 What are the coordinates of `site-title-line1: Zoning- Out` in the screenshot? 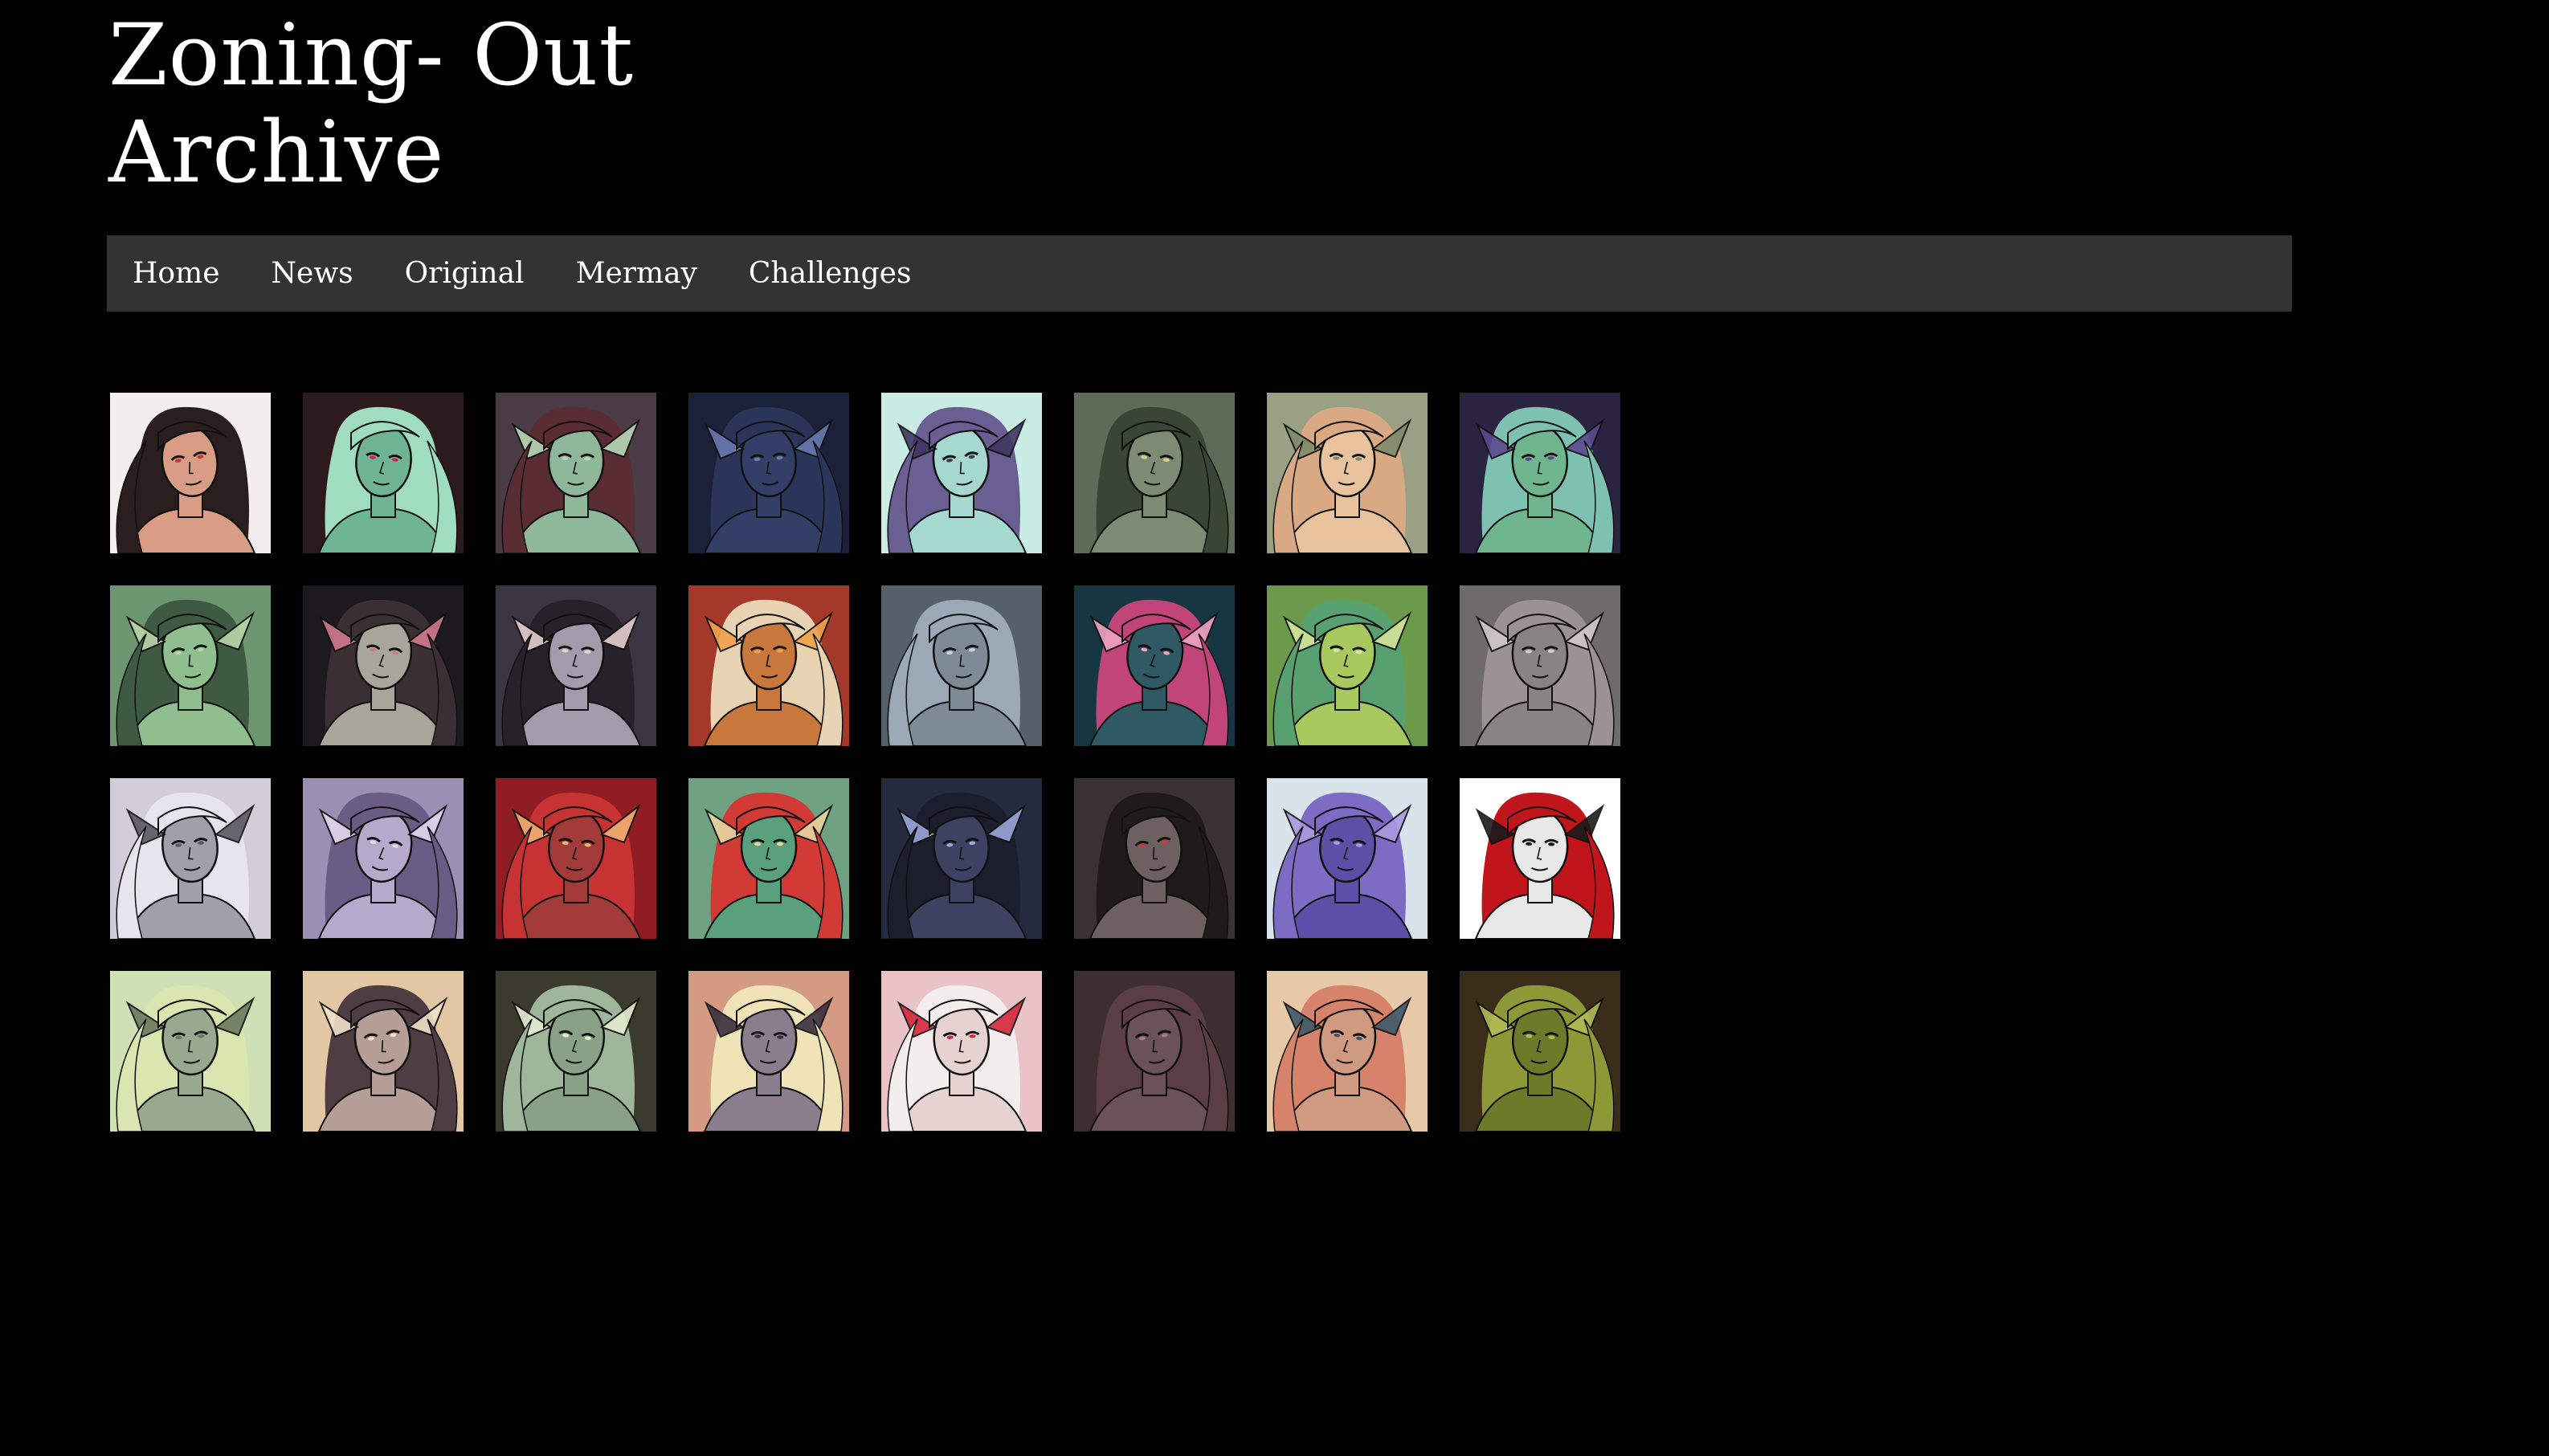 It's located at (372, 55).